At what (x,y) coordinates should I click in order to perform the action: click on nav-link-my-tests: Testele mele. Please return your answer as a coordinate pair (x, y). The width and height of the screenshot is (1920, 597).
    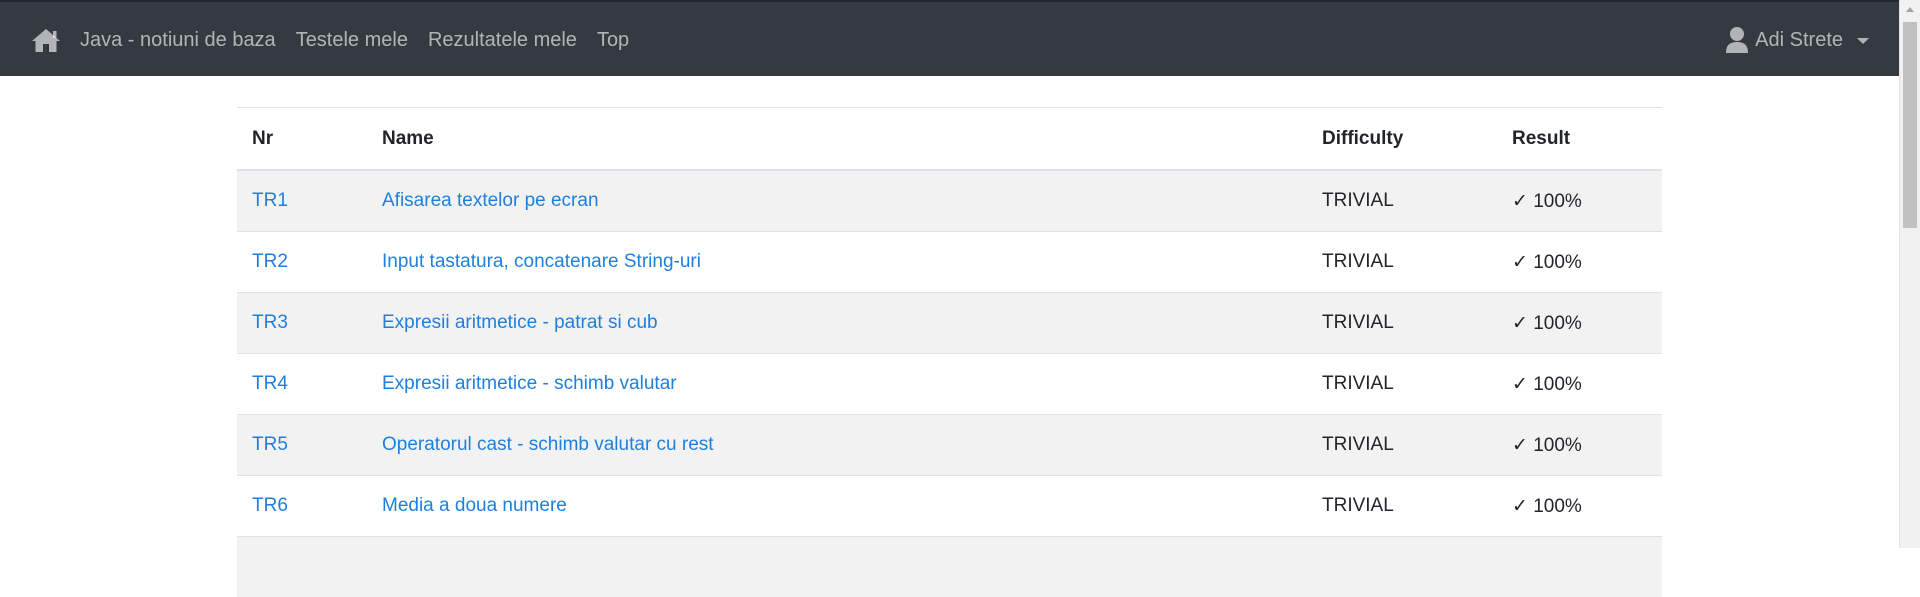
    Looking at the image, I should click on (352, 40).